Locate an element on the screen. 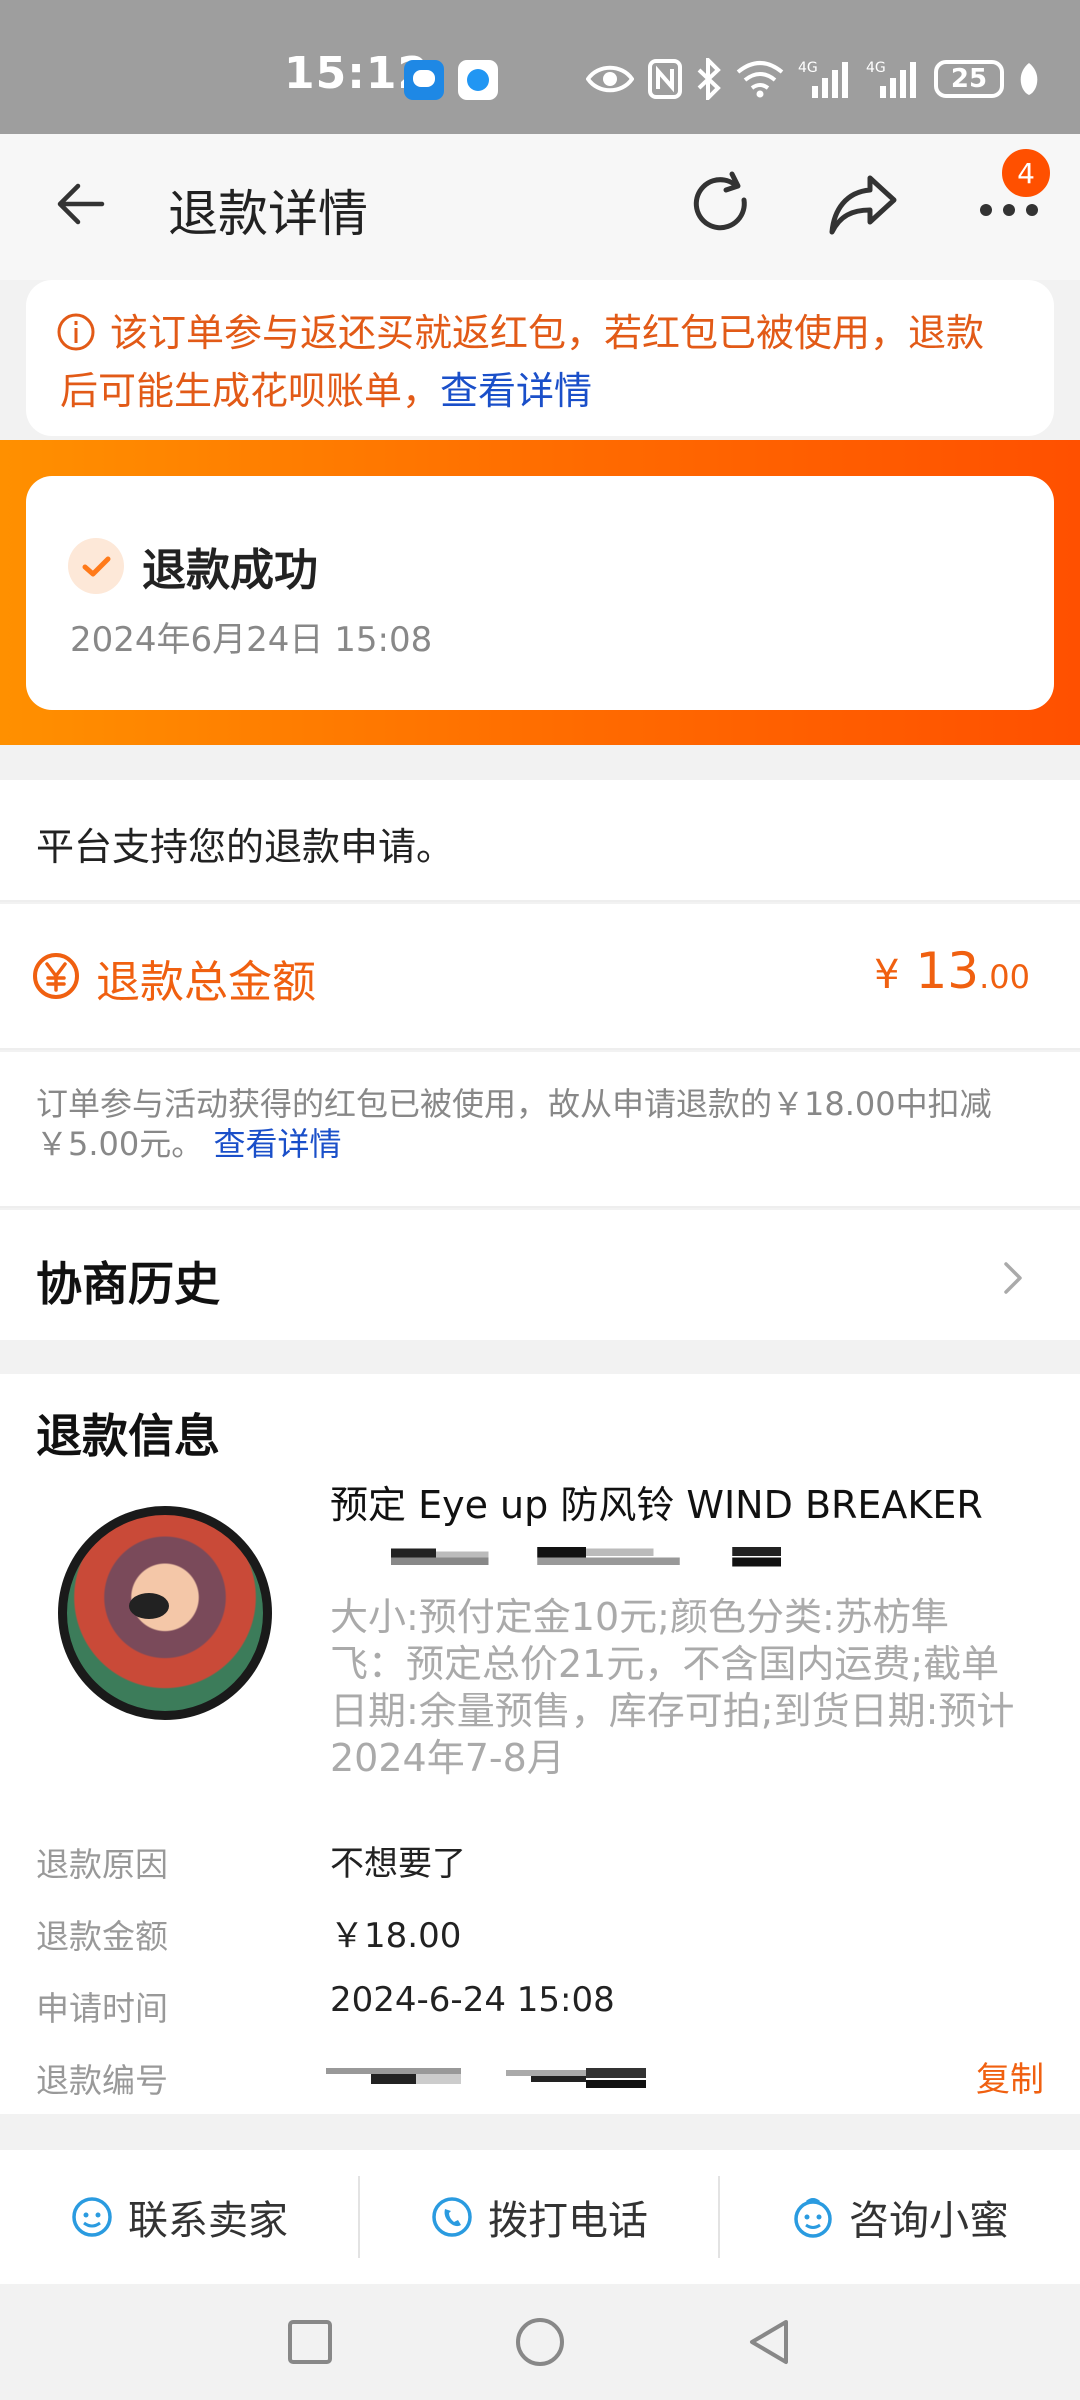 This screenshot has width=1080, height=2400. refund-reason-row: 退款原因 不想要了 is located at coordinates (540, 1858).